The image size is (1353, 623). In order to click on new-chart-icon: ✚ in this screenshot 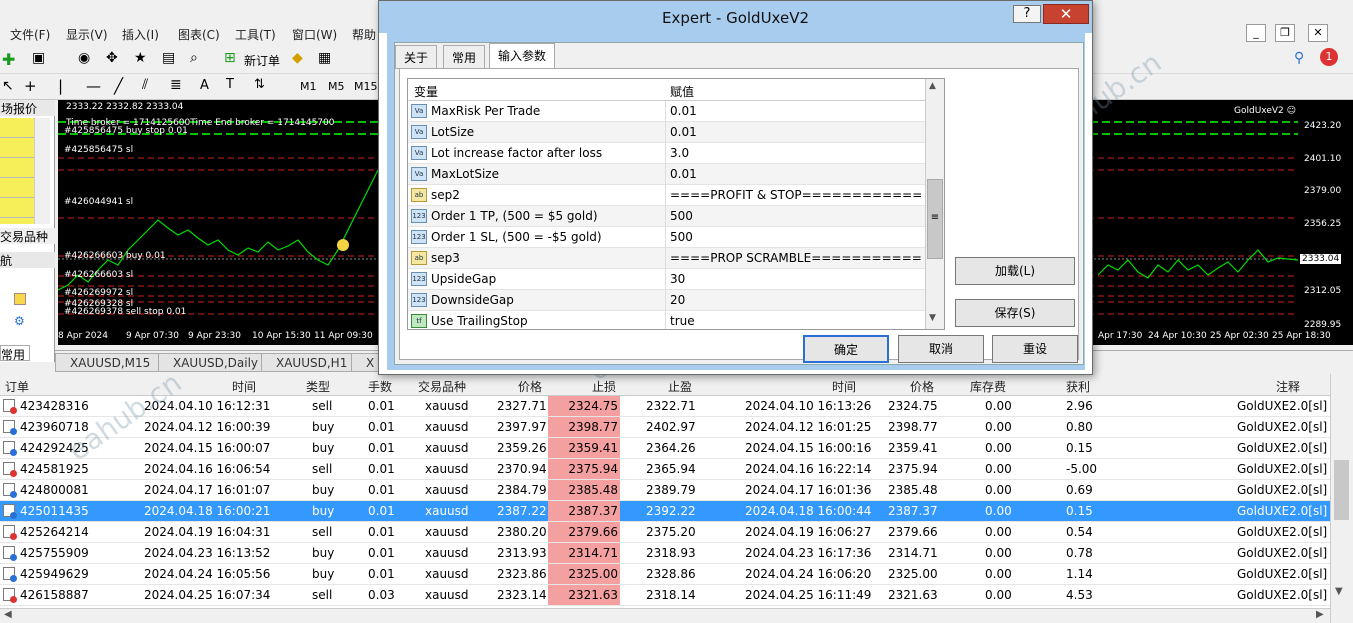, I will do `click(8, 59)`.